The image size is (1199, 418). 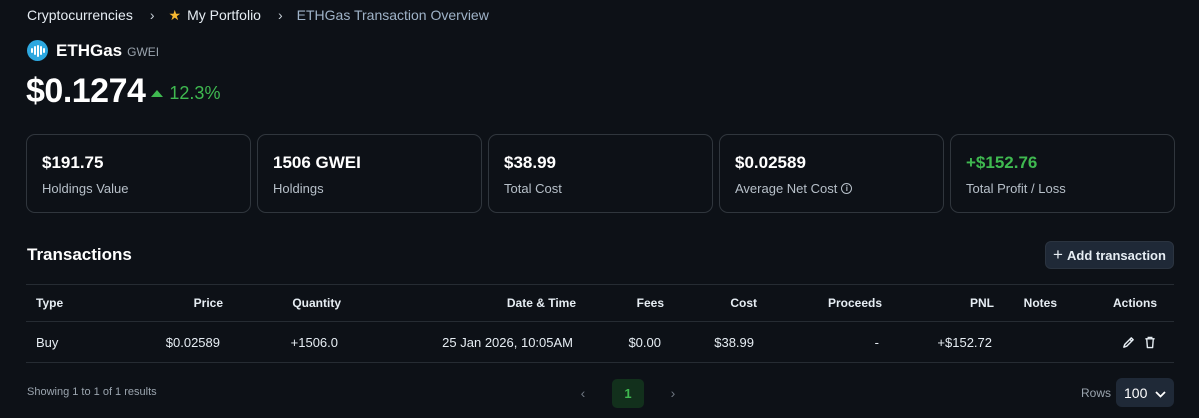 I want to click on page-button-current: 1, so click(x=628, y=393).